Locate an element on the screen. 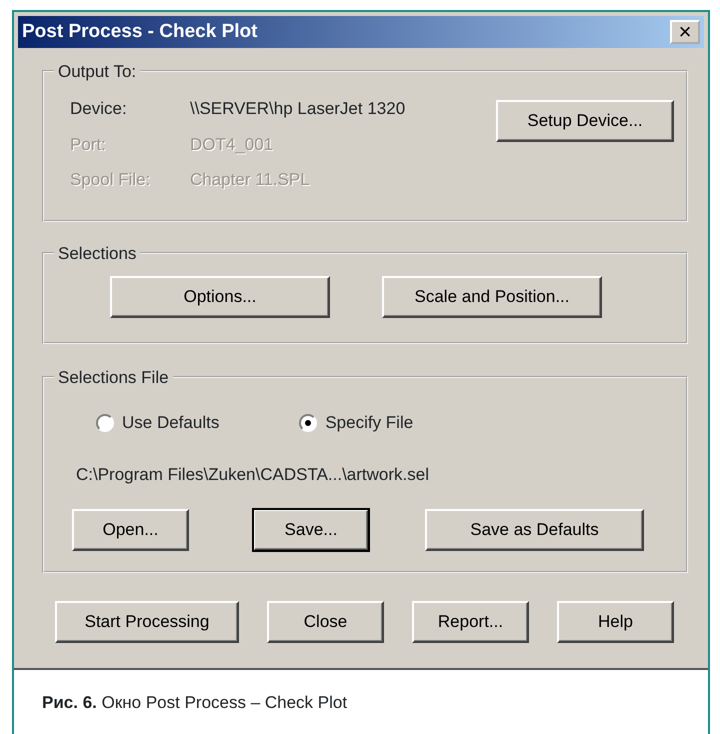  radio-label: Use Defaults is located at coordinates (171, 423).